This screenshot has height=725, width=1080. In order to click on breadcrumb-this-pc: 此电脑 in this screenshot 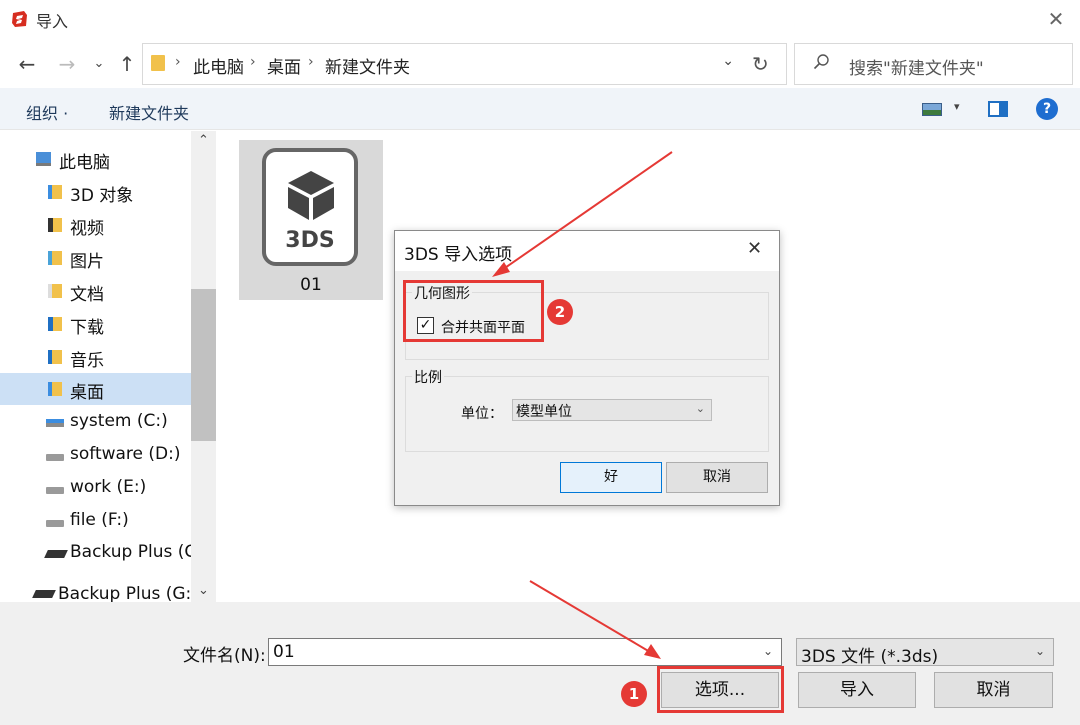, I will do `click(218, 65)`.